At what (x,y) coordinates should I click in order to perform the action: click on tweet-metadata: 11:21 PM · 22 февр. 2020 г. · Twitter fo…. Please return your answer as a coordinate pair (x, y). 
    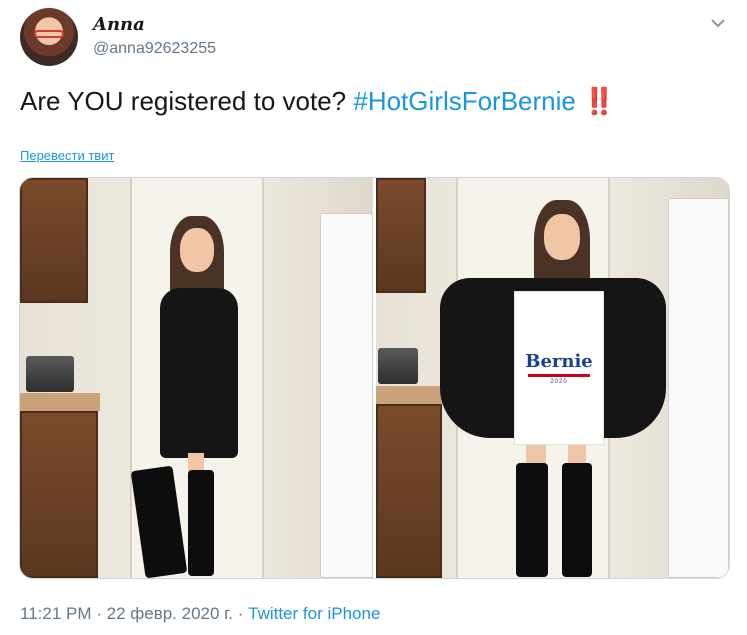
    Looking at the image, I should click on (200, 614).